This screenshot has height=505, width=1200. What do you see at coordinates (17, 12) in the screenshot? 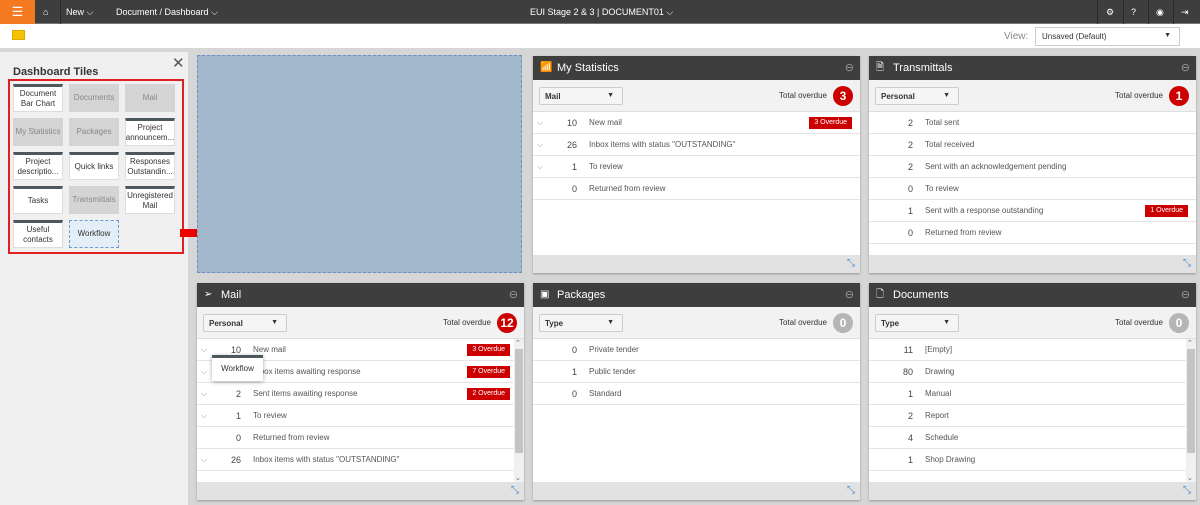
I see `menu-icon: ☰` at bounding box center [17, 12].